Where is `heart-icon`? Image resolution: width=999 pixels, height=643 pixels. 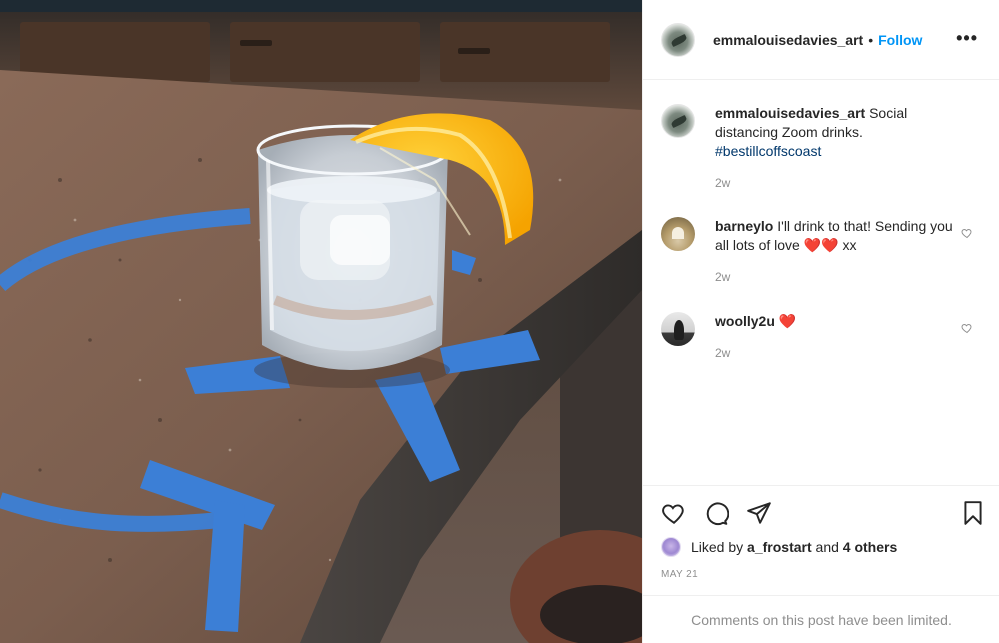
heart-icon is located at coordinates (674, 513).